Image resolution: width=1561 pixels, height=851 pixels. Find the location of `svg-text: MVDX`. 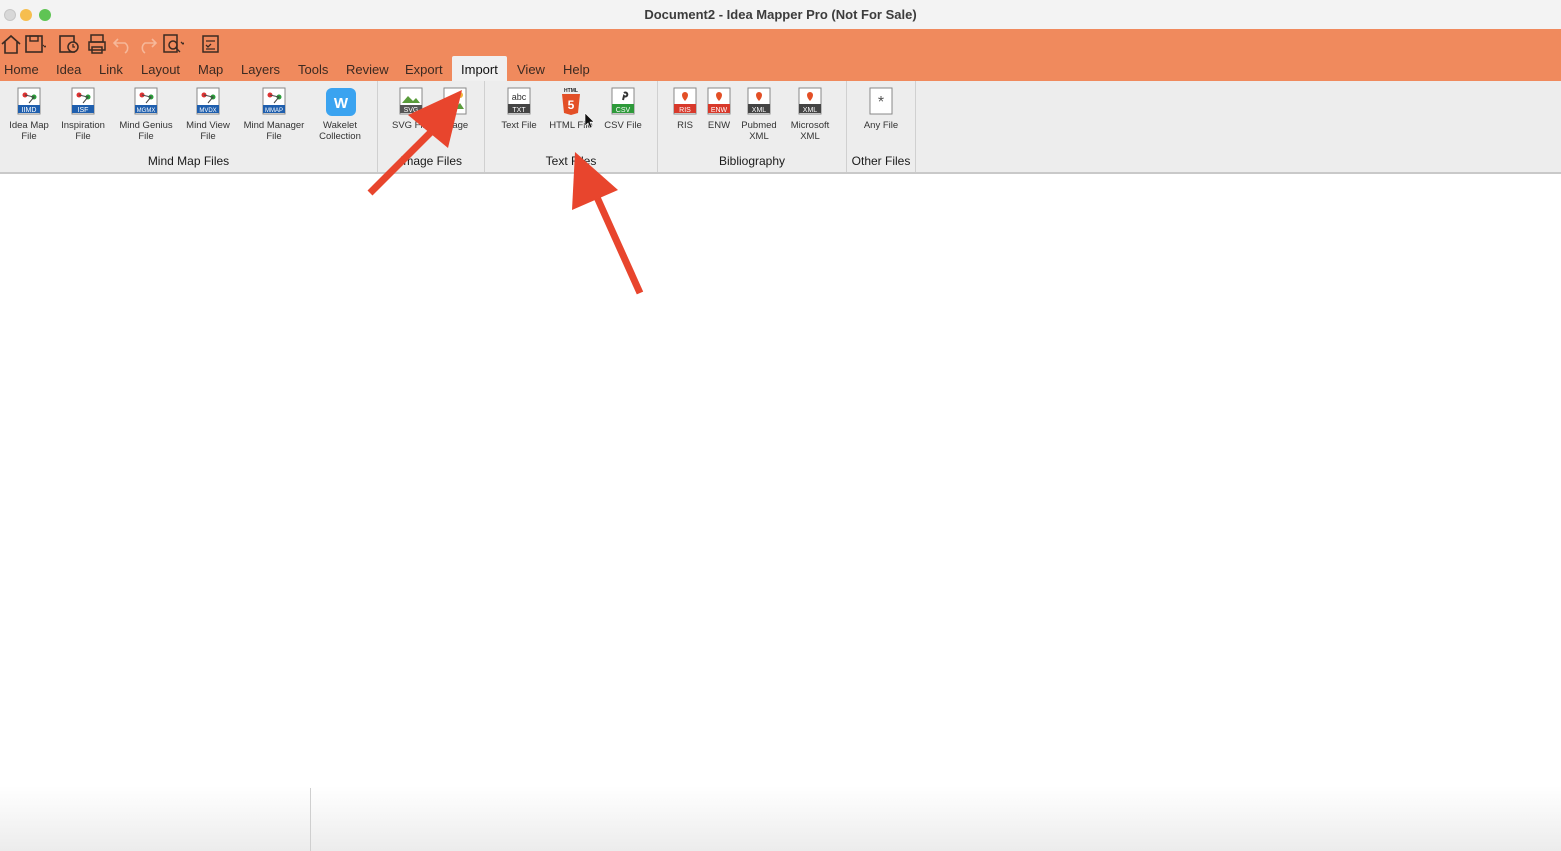

svg-text: MVDX is located at coordinates (207, 111).